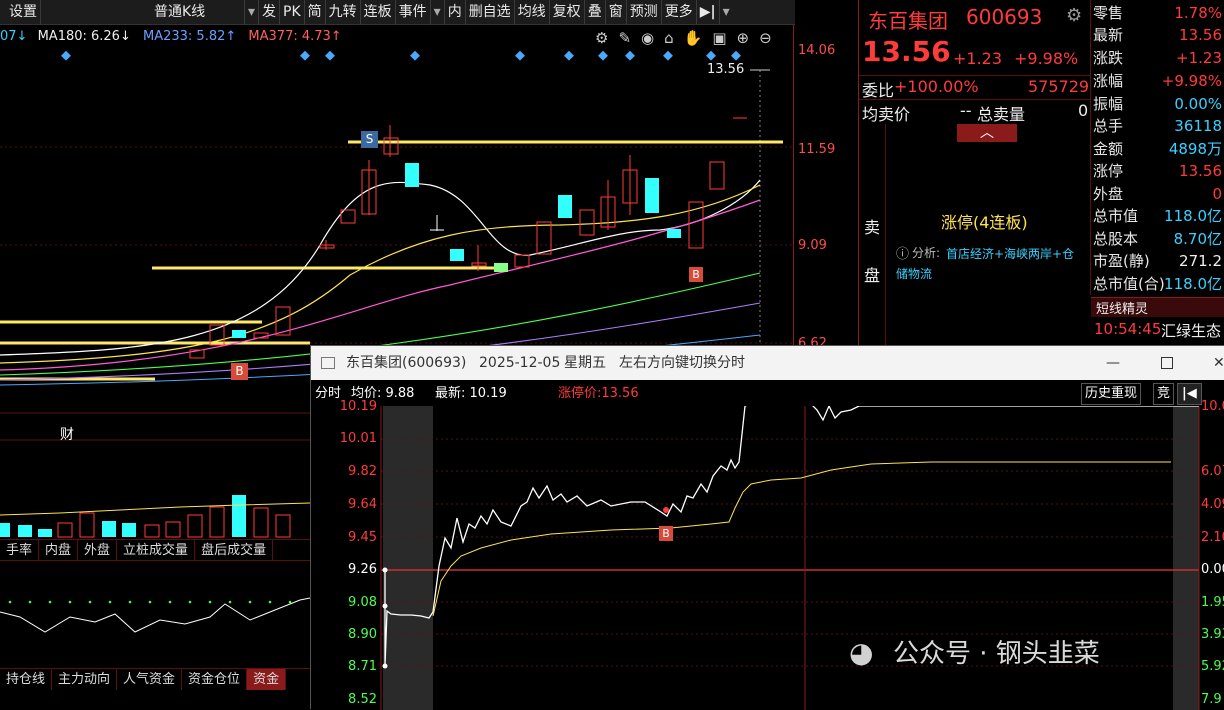 The image size is (1224, 710). Describe the element at coordinates (292, 12) in the screenshot. I see `toolbar-pk: PK` at that location.